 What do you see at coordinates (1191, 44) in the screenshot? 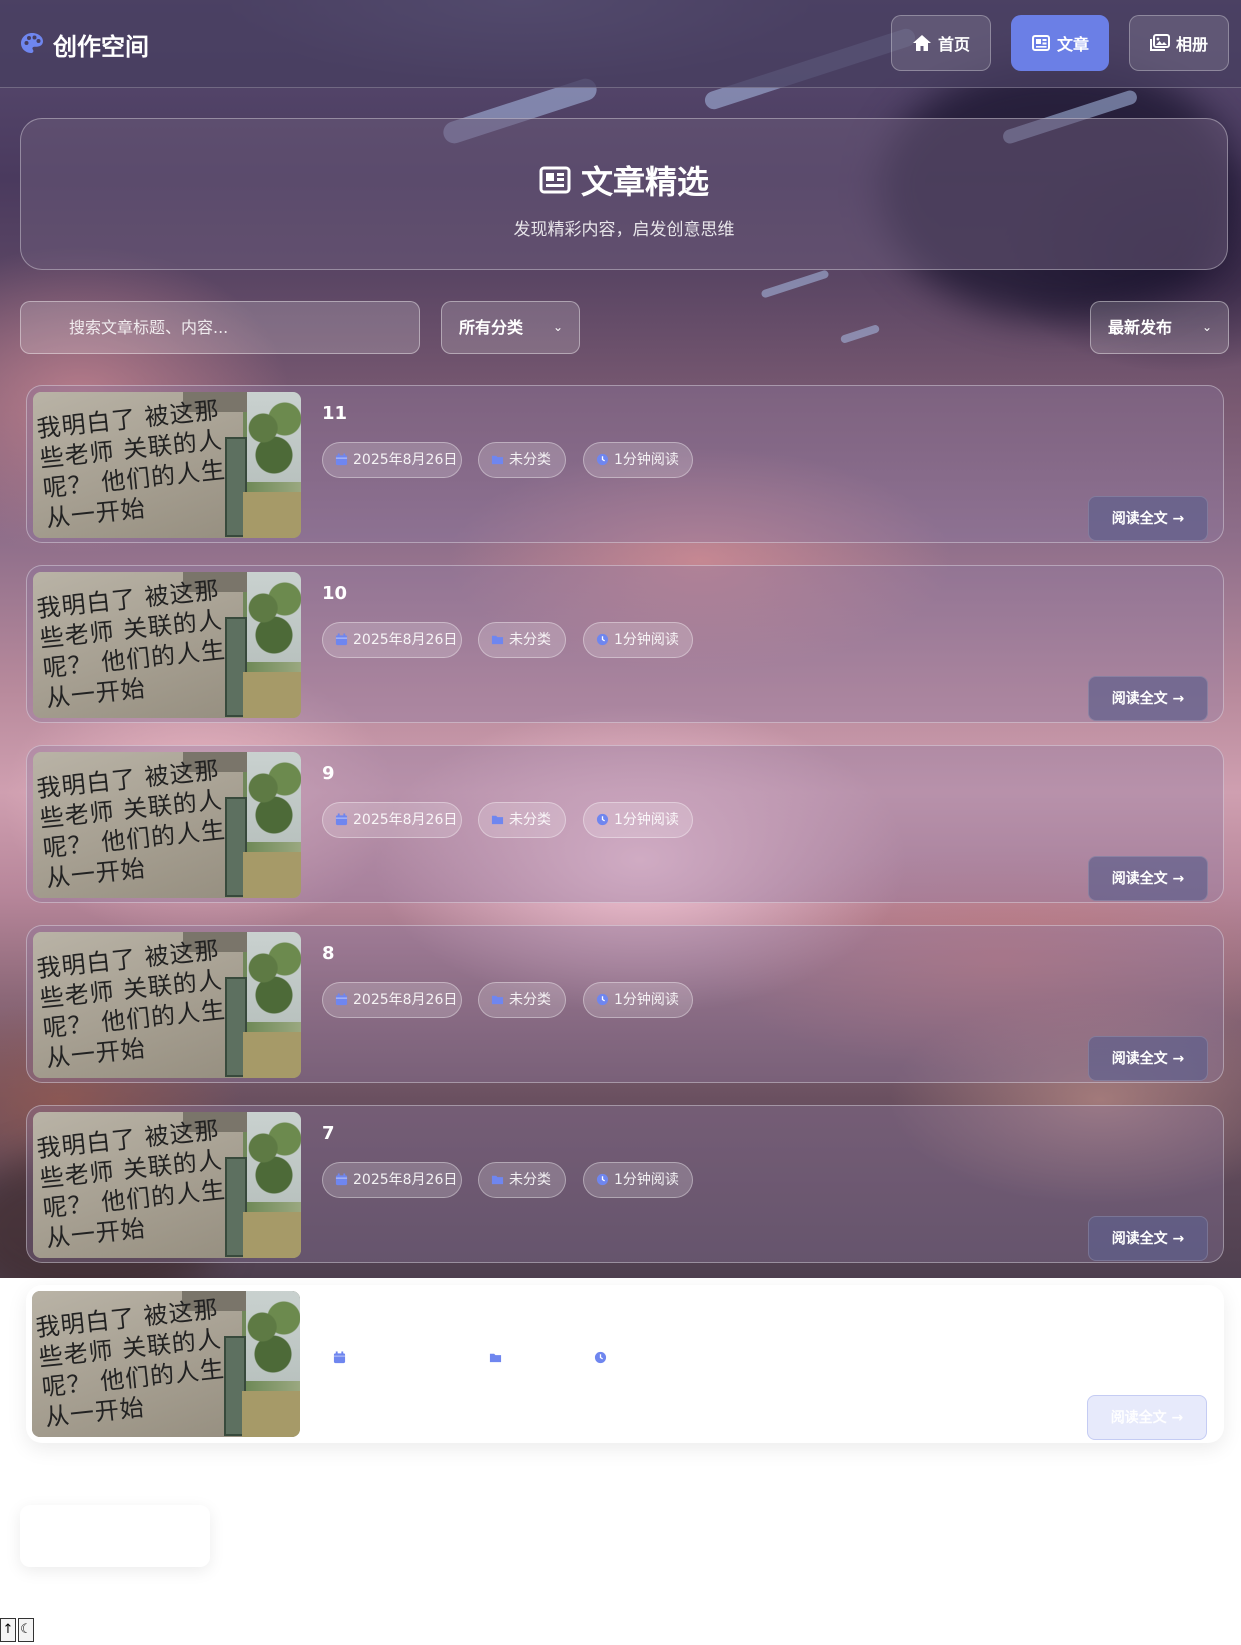
I see `nav-album-label: 相册` at bounding box center [1191, 44].